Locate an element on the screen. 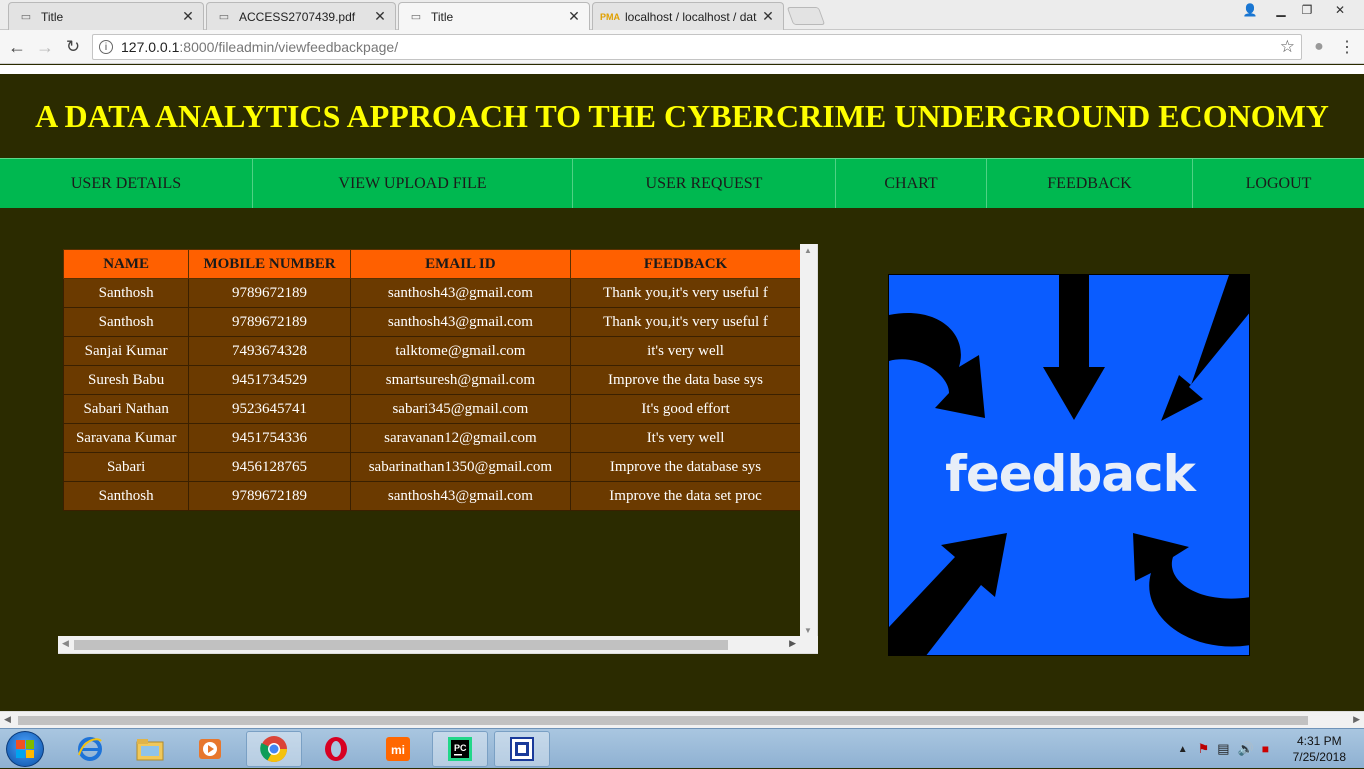  menu-kebab-icon: ⋮ is located at coordinates (1347, 47).